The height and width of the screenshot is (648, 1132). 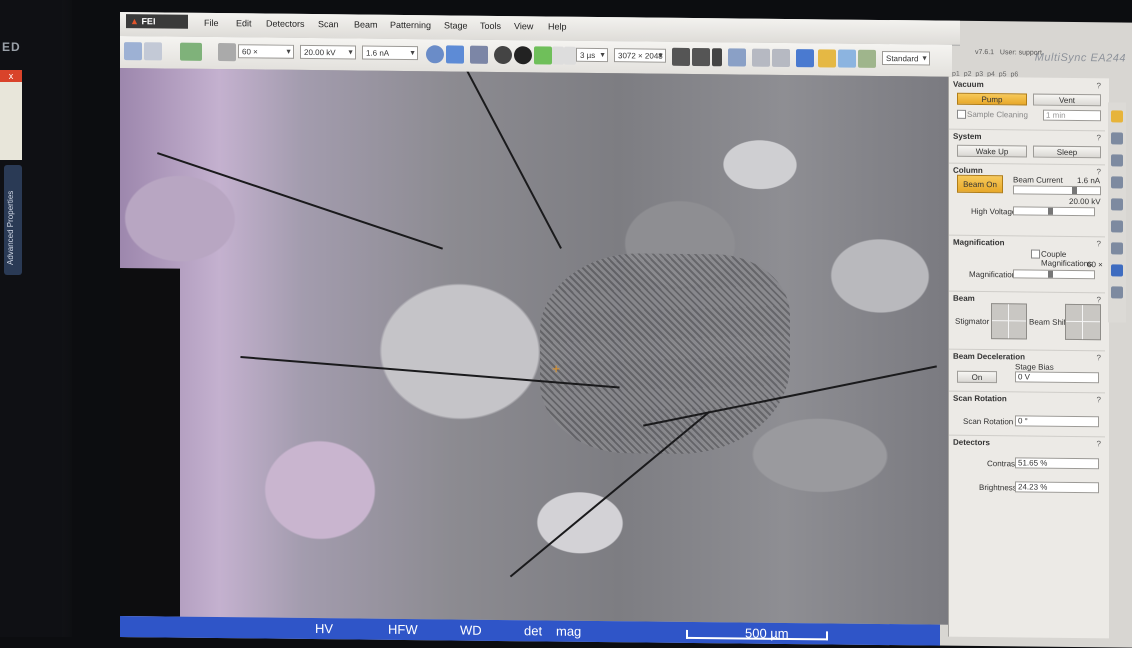 I want to click on magnification-select: 60 × ▼, so click(x=266, y=51).